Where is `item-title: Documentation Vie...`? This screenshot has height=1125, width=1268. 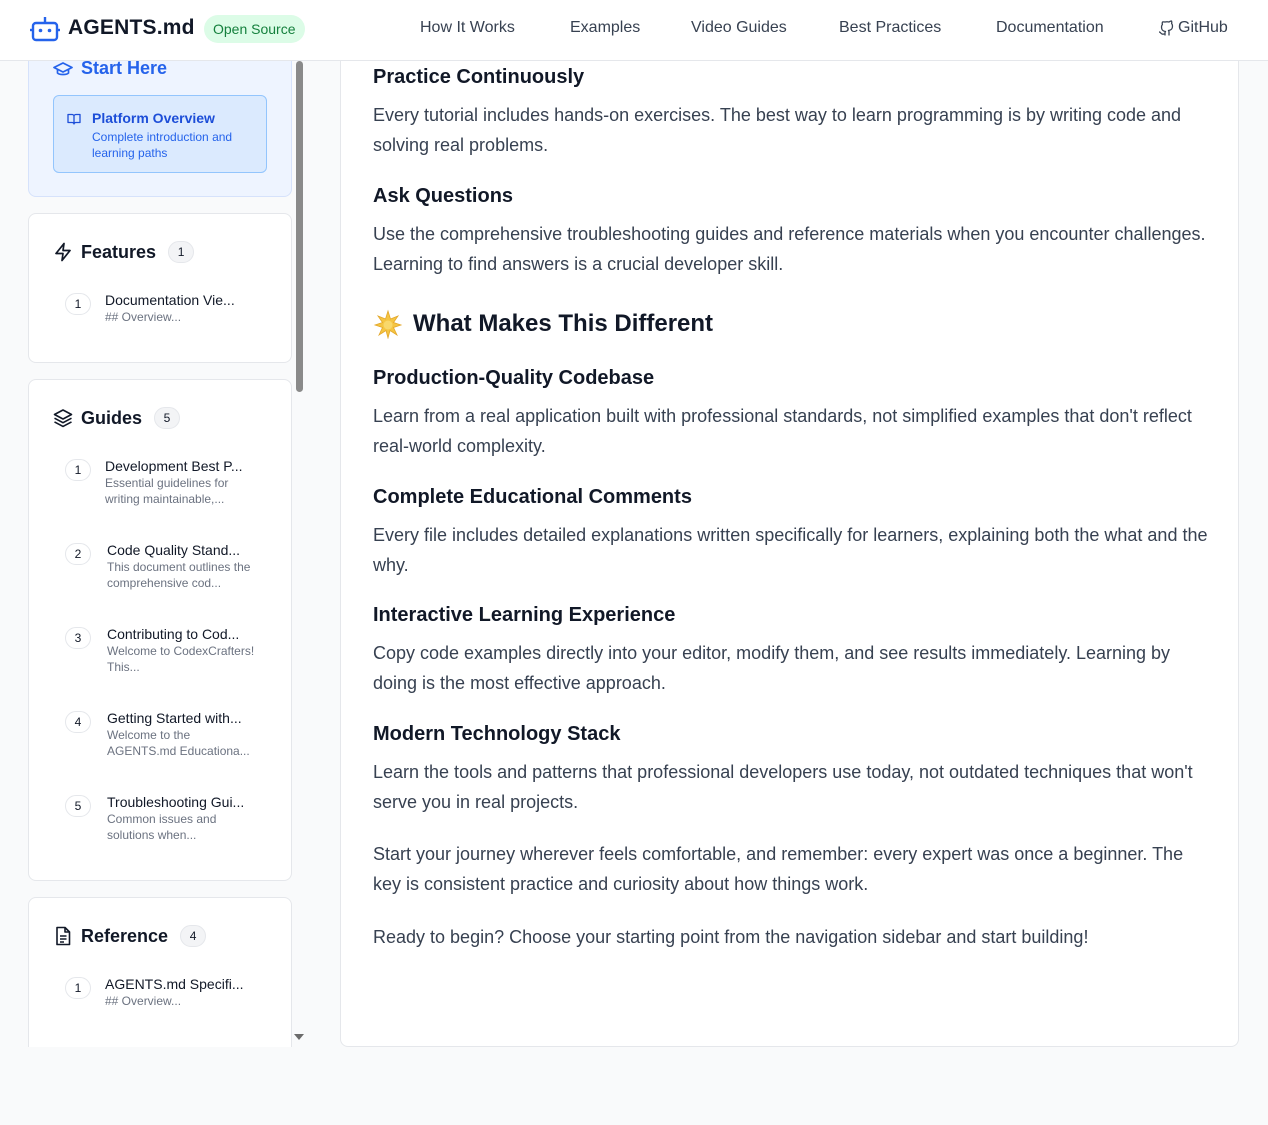 item-title: Documentation Vie... is located at coordinates (170, 300).